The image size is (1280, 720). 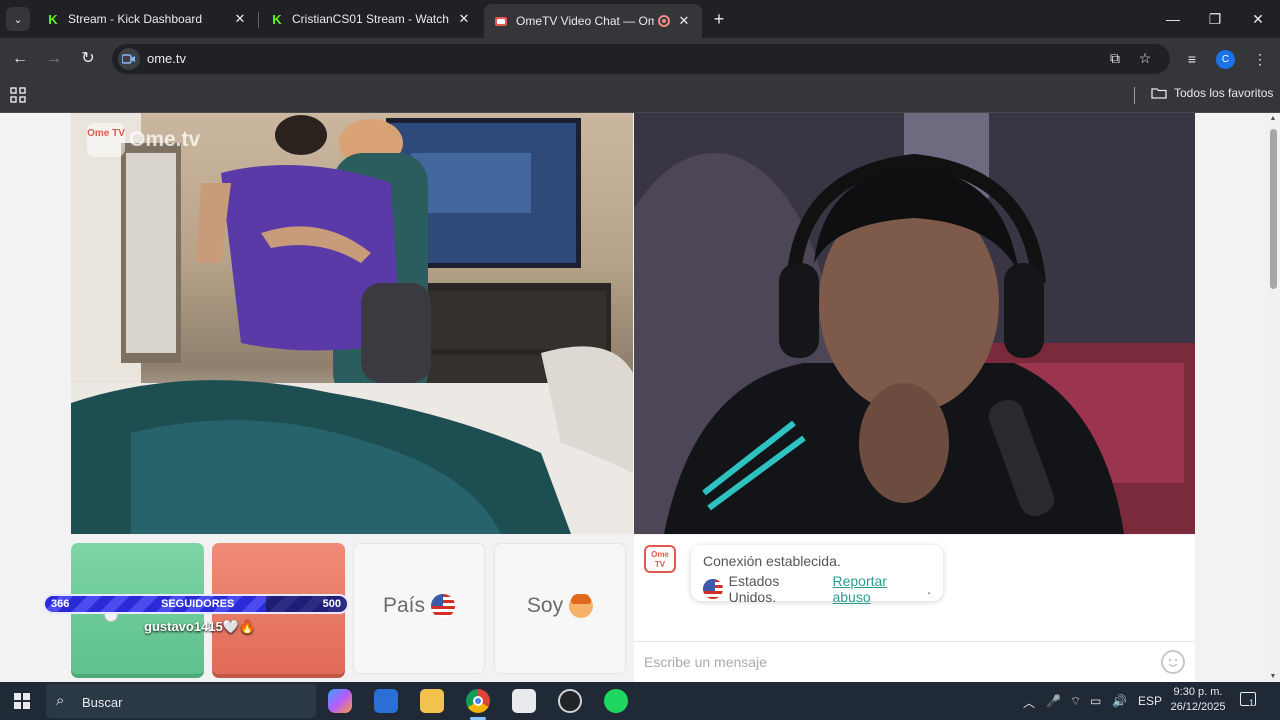 I want to click on new-tab-button: +, so click(x=719, y=19).